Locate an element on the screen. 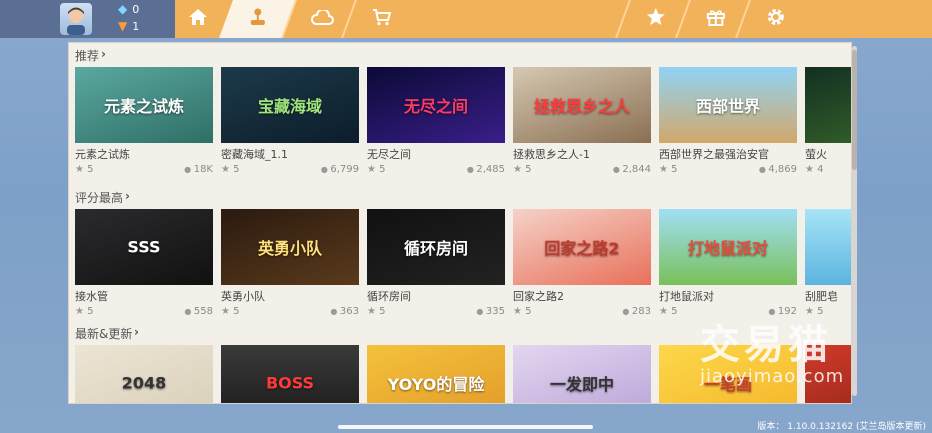 The image size is (932, 433). thumbnail-title: 元素之试炼 is located at coordinates (143, 106).